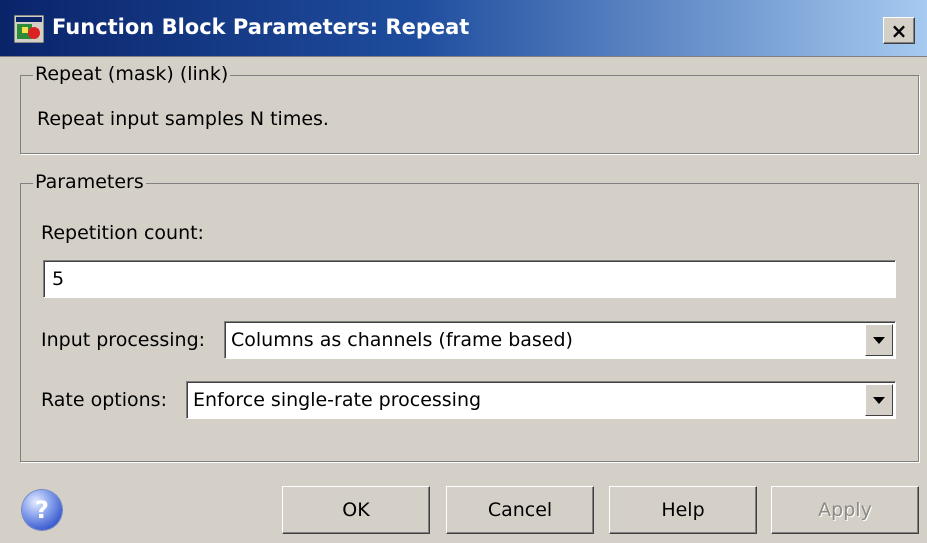 The height and width of the screenshot is (543, 927). I want to click on help-question-glyph: ?, so click(42, 510).